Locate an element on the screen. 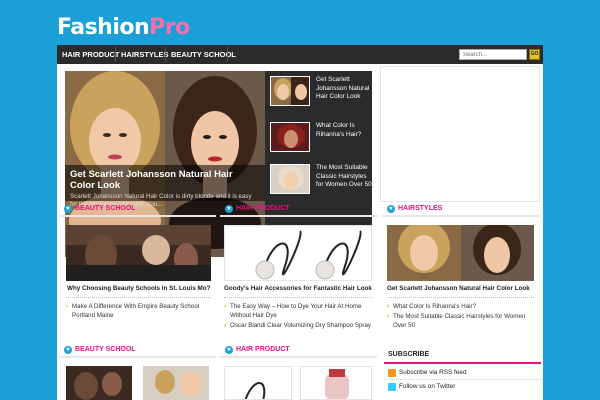 The width and height of the screenshot is (600, 400). section-title: HAIRSTYLES is located at coordinates (420, 208).